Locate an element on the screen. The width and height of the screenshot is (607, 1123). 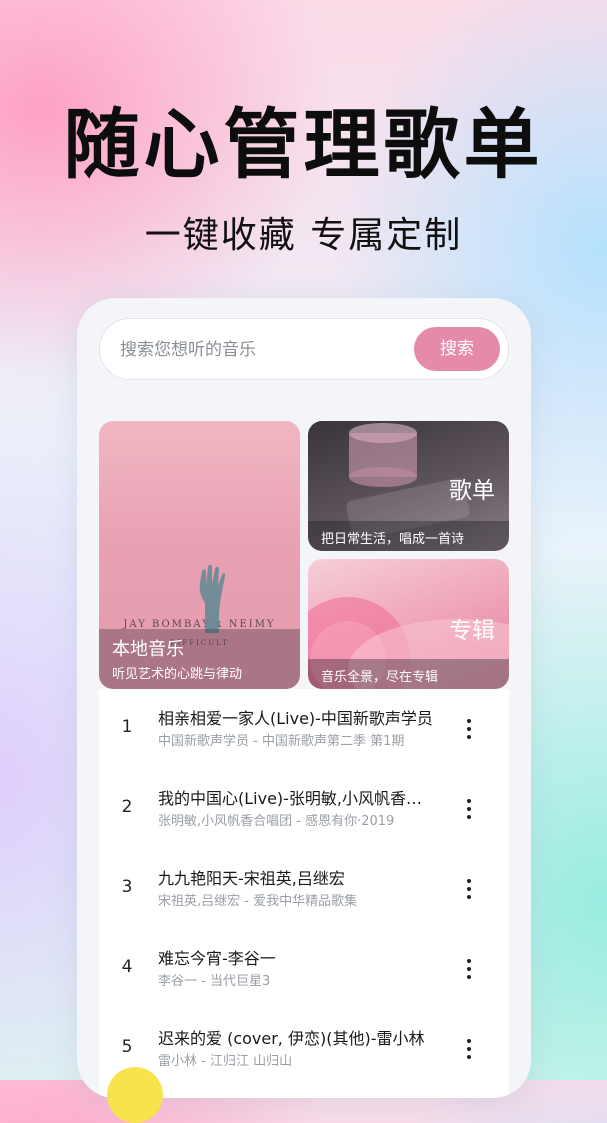
song-row: 5 迟来的爱 (cover, 伊恋)(其他)-雷小林 雷小林 - 江归江 山归山 is located at coordinates (304, 1049).